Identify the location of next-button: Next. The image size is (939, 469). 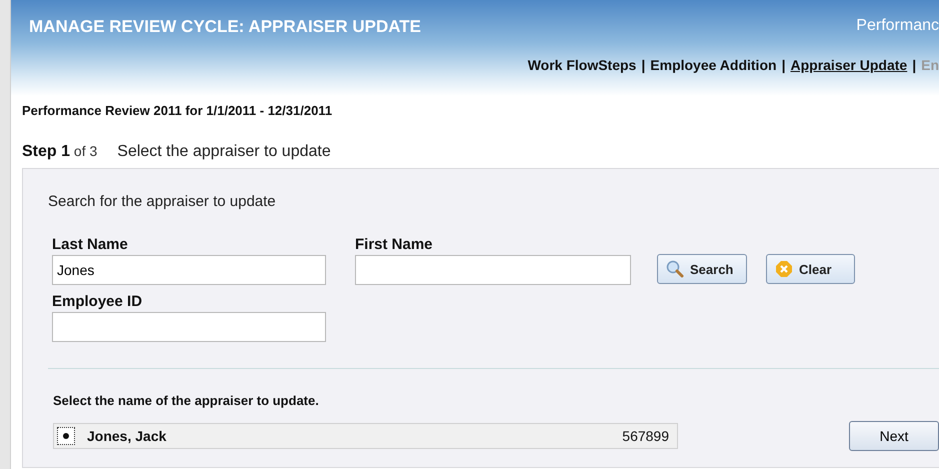
(894, 436).